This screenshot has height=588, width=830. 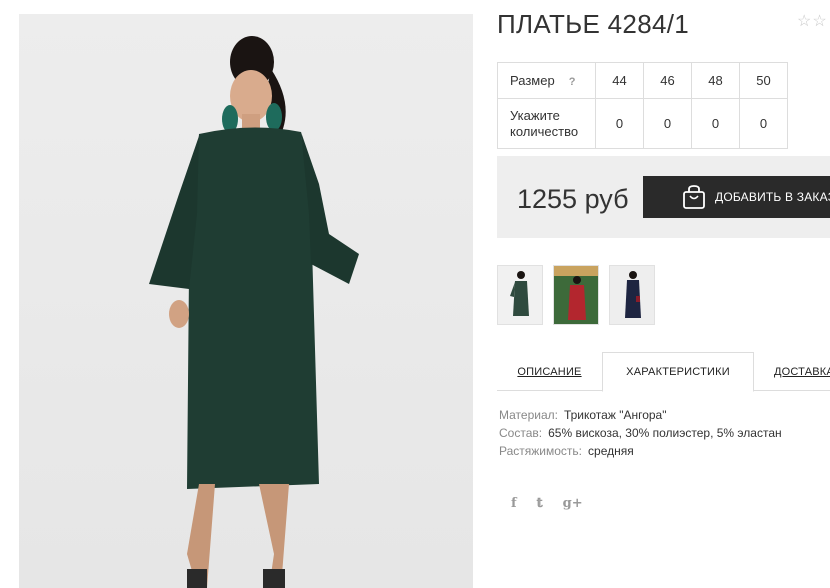 I want to click on spec-key: Растяжимость:, so click(x=541, y=451).